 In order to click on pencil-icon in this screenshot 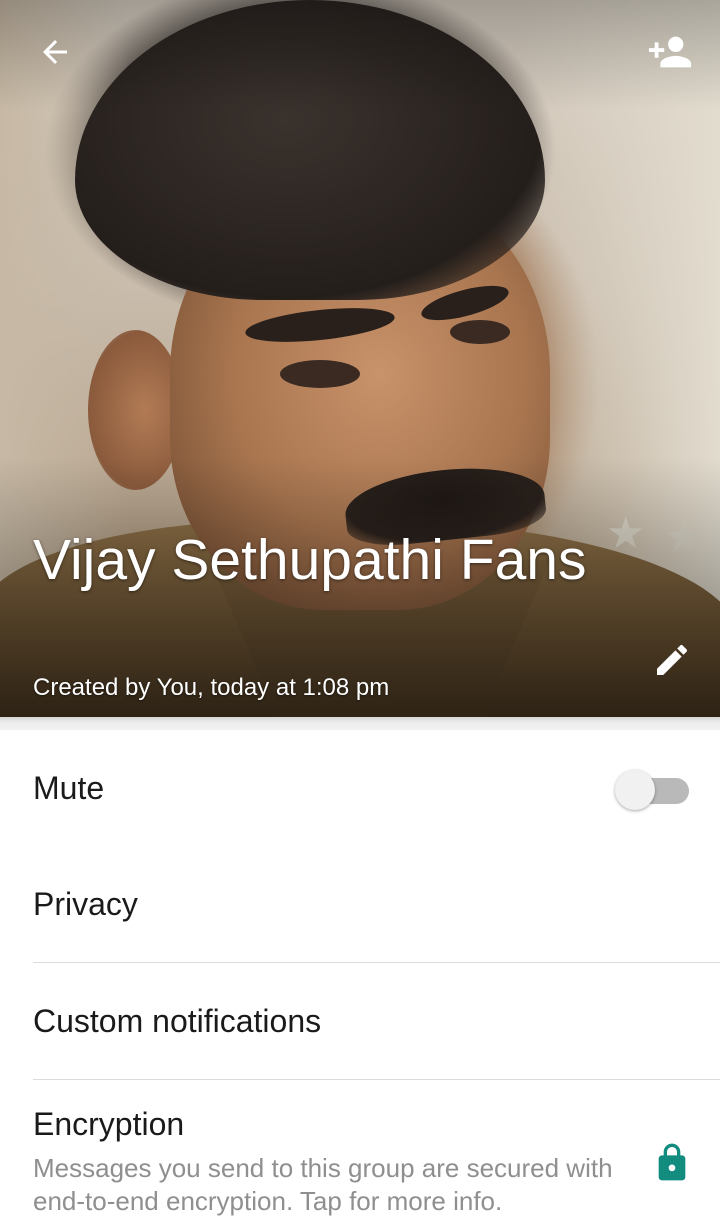, I will do `click(672, 659)`.